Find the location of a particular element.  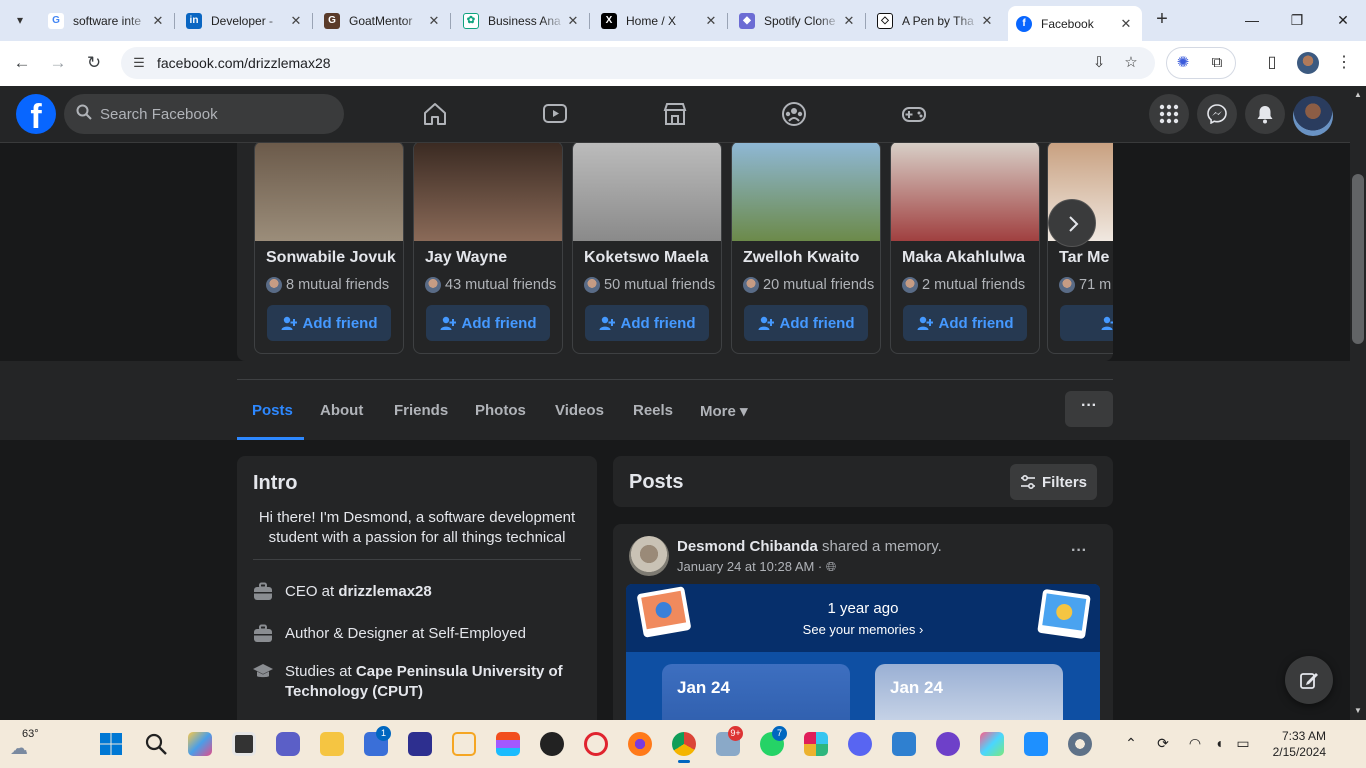

home-icon is located at coordinates (435, 114).